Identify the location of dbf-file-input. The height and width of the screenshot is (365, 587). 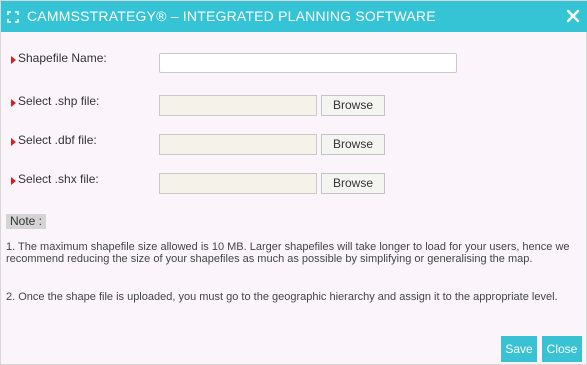
(238, 144).